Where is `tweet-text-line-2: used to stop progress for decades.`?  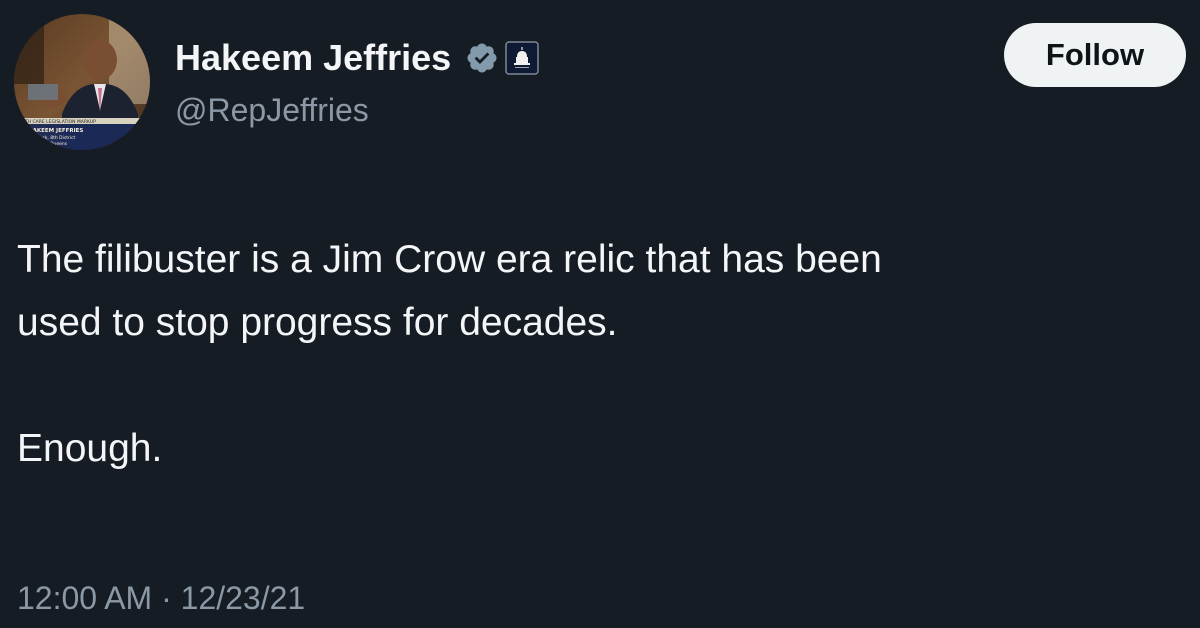
tweet-text-line-2: used to stop progress for decades. is located at coordinates (317, 322).